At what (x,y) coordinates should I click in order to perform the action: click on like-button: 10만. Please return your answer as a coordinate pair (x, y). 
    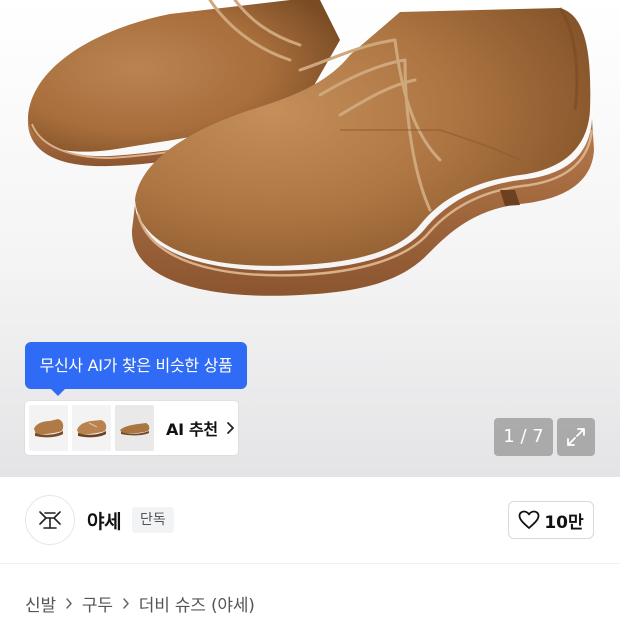
    Looking at the image, I should click on (551, 520).